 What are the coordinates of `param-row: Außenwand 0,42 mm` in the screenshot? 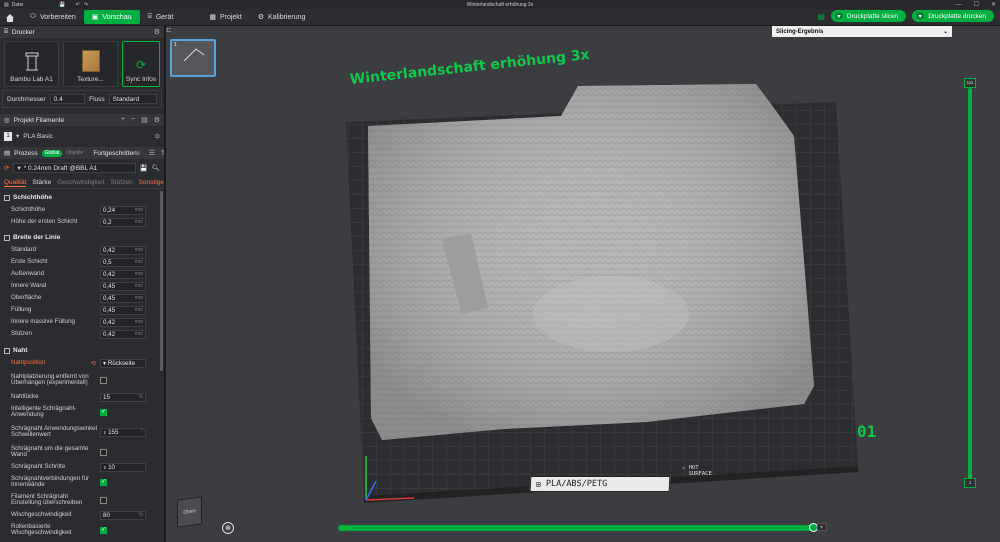 It's located at (82, 274).